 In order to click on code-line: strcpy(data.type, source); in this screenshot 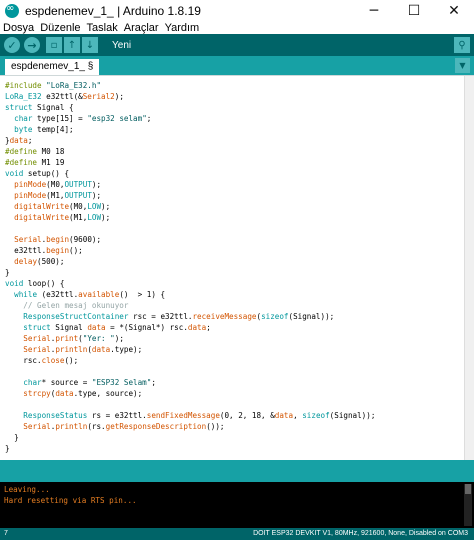, I will do `click(239, 393)`.